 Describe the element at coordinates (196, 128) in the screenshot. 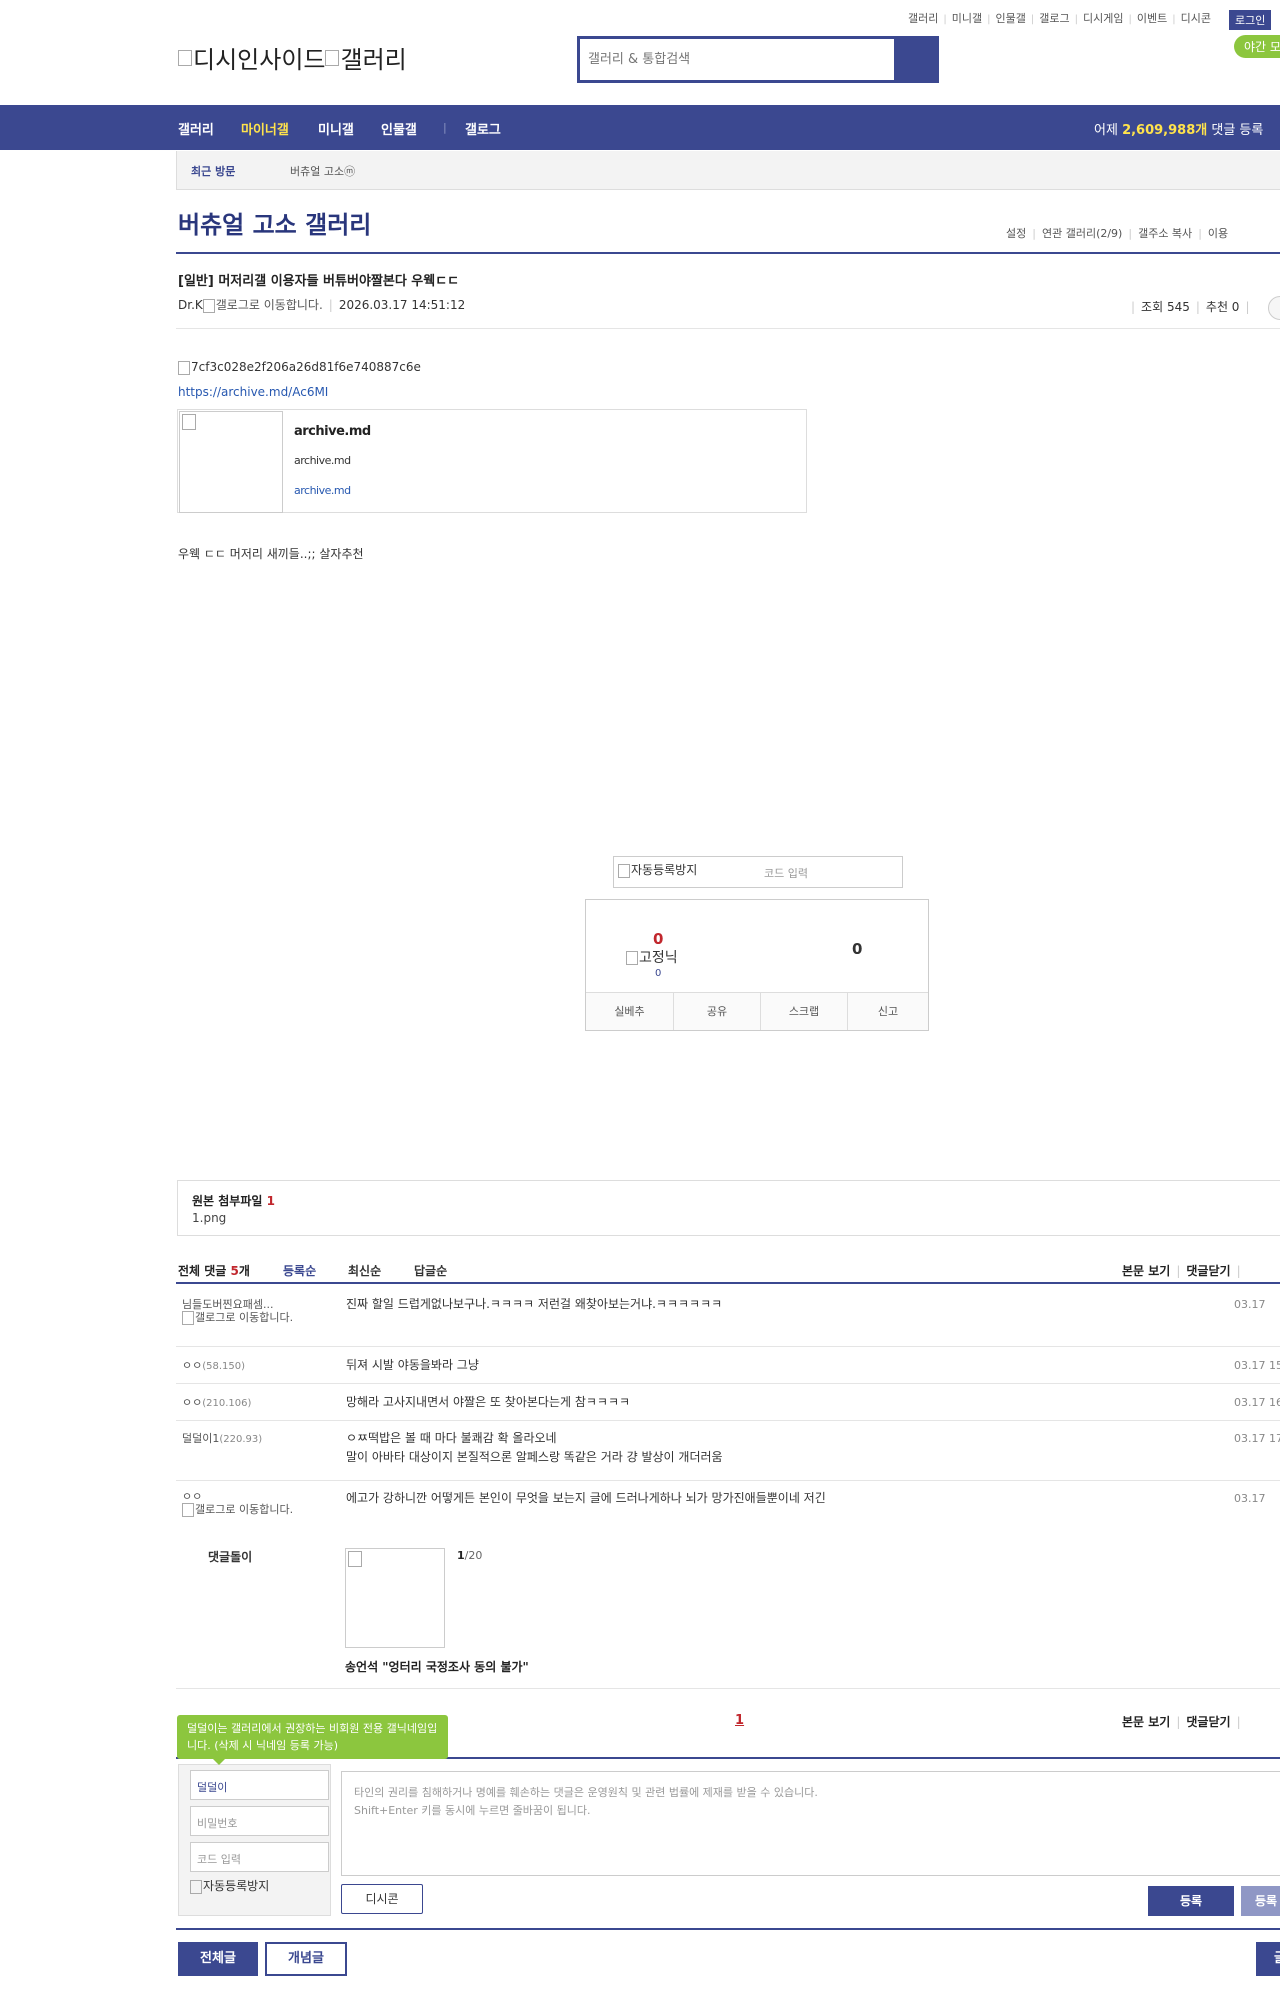

I see `nav-gallery: 갤러리` at that location.